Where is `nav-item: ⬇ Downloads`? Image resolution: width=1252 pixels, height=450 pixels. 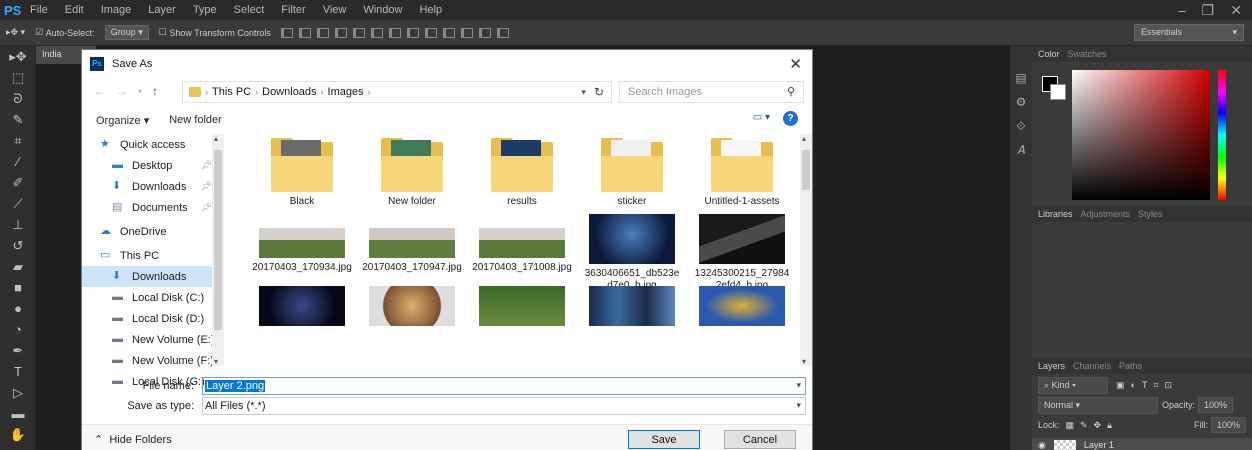 nav-item: ⬇ Downloads is located at coordinates (153, 276).